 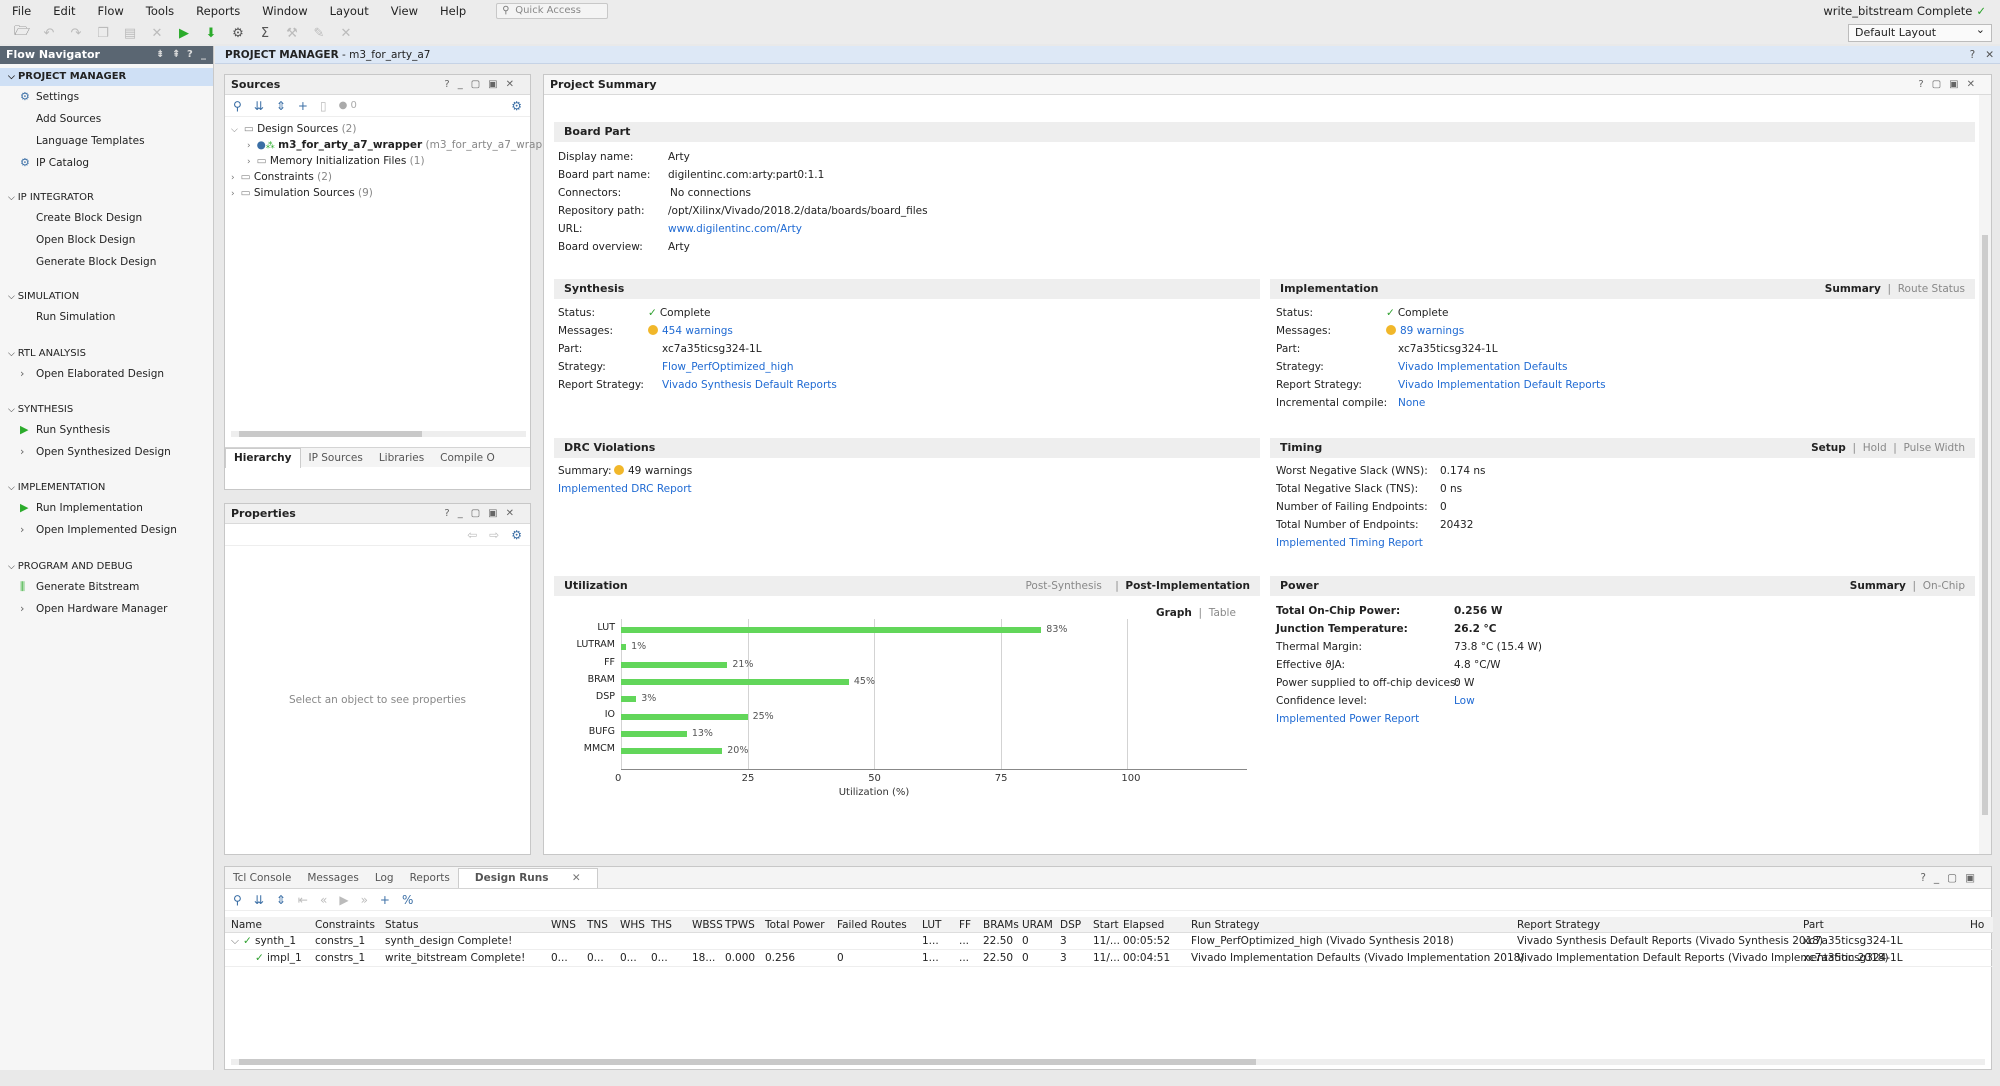 What do you see at coordinates (49, 33) in the screenshot?
I see `undo-icon: ↶` at bounding box center [49, 33].